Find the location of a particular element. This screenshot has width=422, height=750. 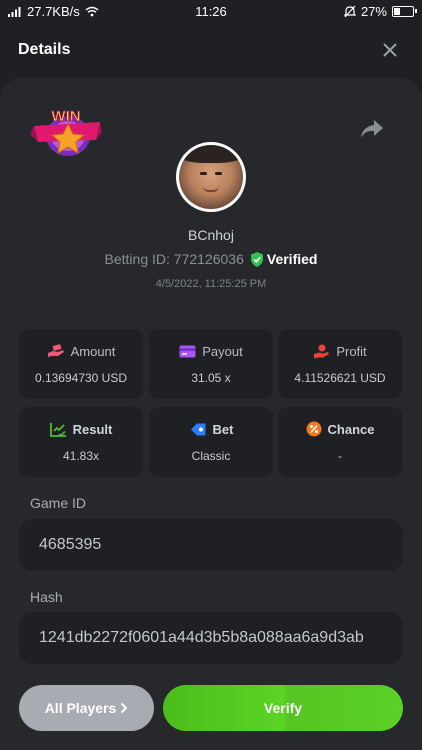

stat-amount: Amount 0.13694730 USD is located at coordinates (81, 364).